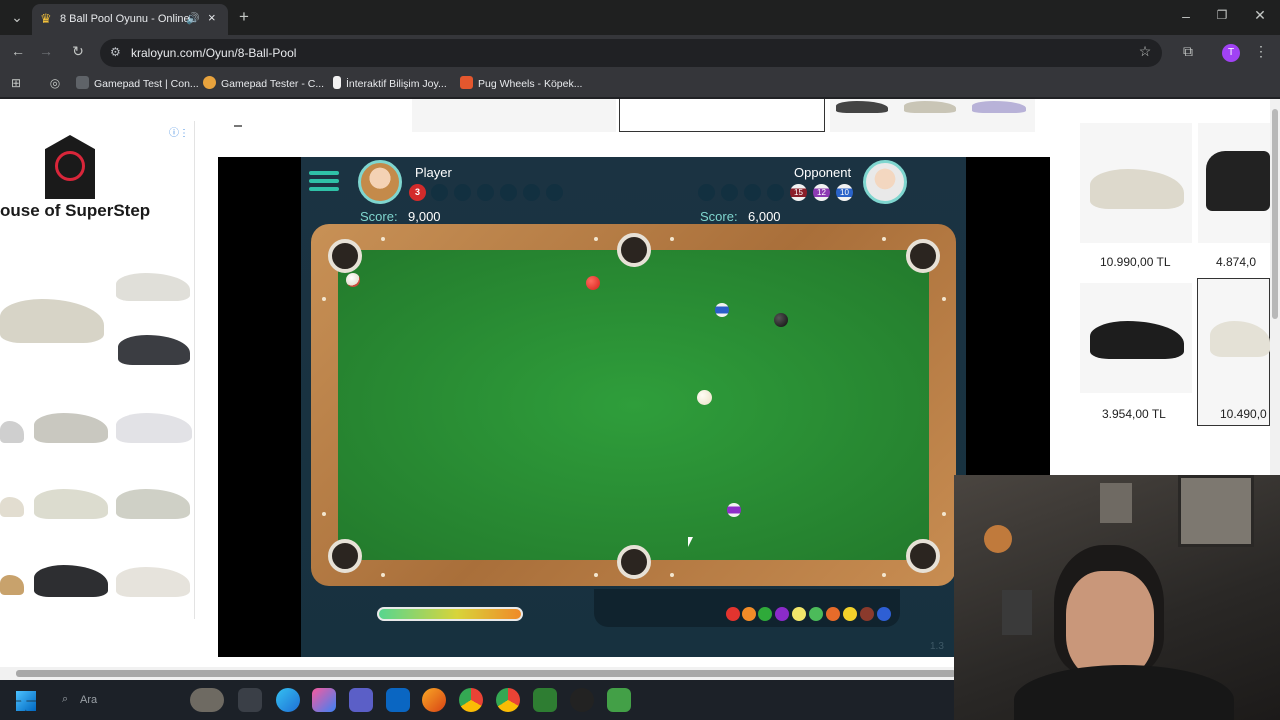 The height and width of the screenshot is (720, 1280). Describe the element at coordinates (1186, 16) in the screenshot. I see `minimize-button: –` at that location.